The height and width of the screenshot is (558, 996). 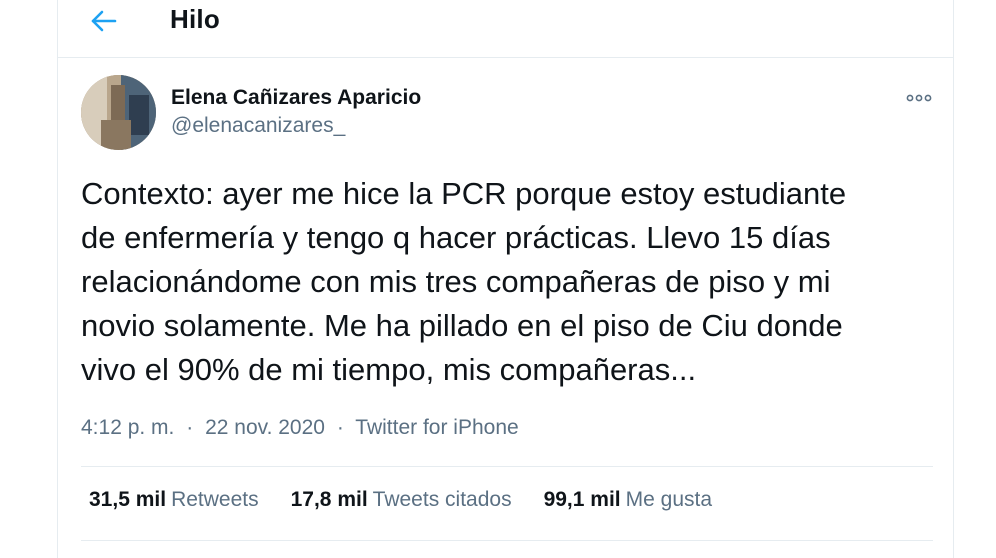 What do you see at coordinates (442, 499) in the screenshot?
I see `quote-tweets-label: Tweets citados` at bounding box center [442, 499].